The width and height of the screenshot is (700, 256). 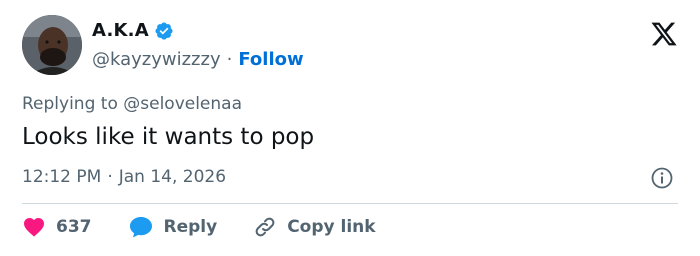 I want to click on tweet-time: 12:12 PM, so click(x=62, y=177).